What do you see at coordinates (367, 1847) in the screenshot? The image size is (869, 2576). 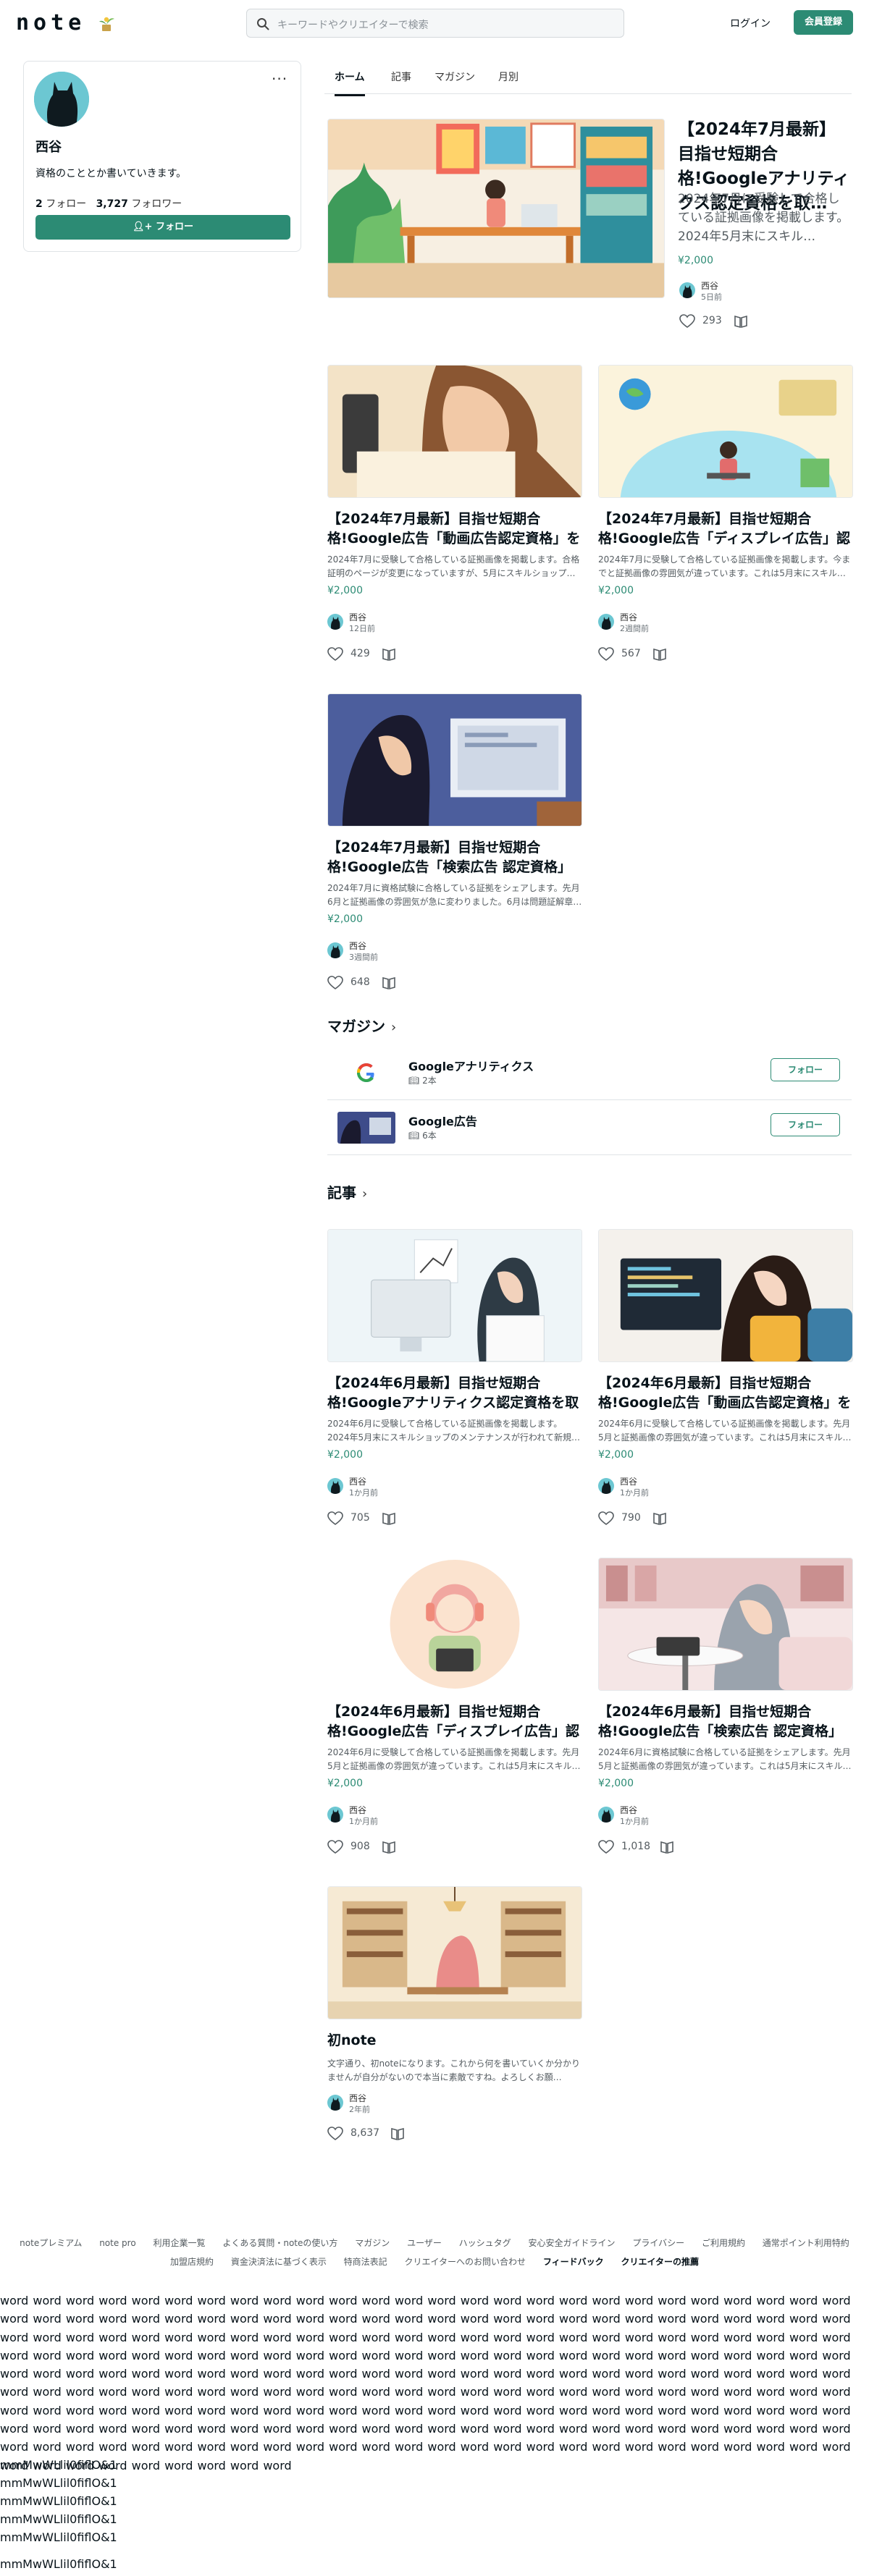 I see `article-actions: 908` at bounding box center [367, 1847].